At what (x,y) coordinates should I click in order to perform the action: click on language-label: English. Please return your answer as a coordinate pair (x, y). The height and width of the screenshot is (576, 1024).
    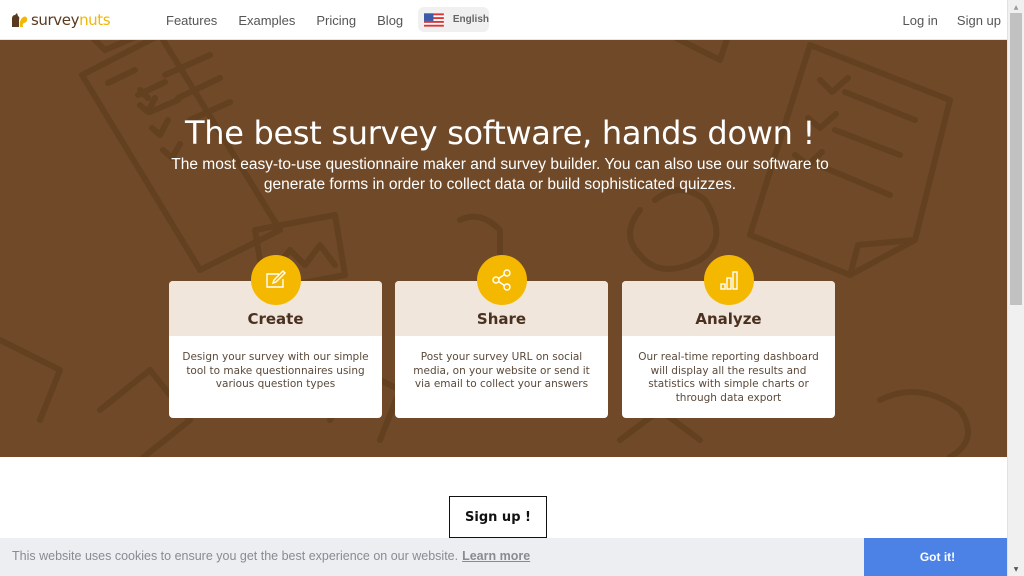
    Looking at the image, I should click on (470, 19).